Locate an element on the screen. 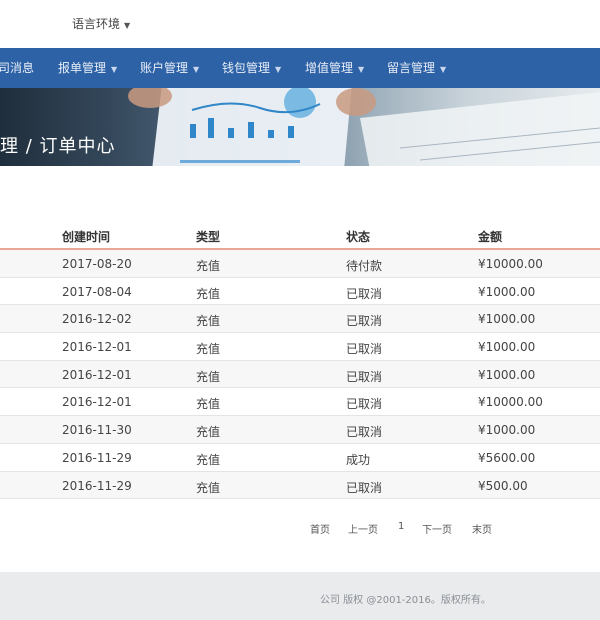 Image resolution: width=600 pixels, height=620 pixels. pagination-last: 末页 is located at coordinates (482, 528).